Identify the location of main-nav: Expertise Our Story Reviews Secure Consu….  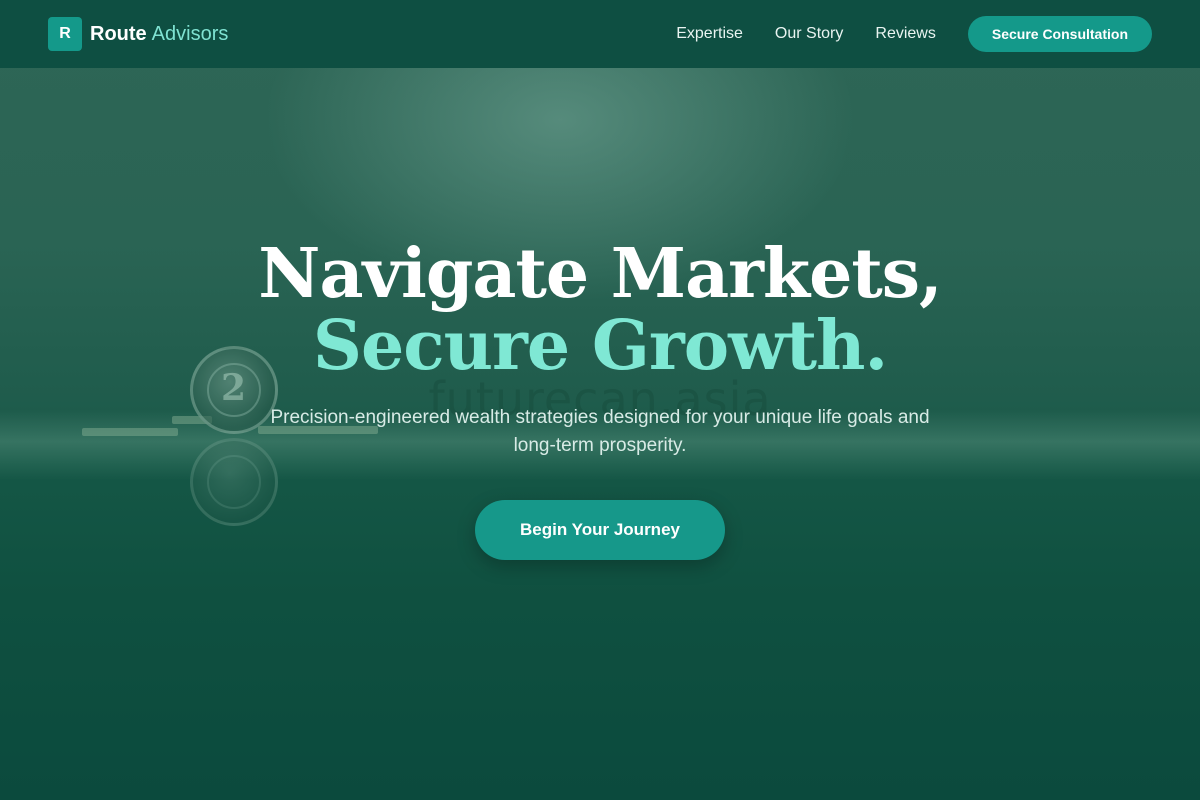
(898, 34).